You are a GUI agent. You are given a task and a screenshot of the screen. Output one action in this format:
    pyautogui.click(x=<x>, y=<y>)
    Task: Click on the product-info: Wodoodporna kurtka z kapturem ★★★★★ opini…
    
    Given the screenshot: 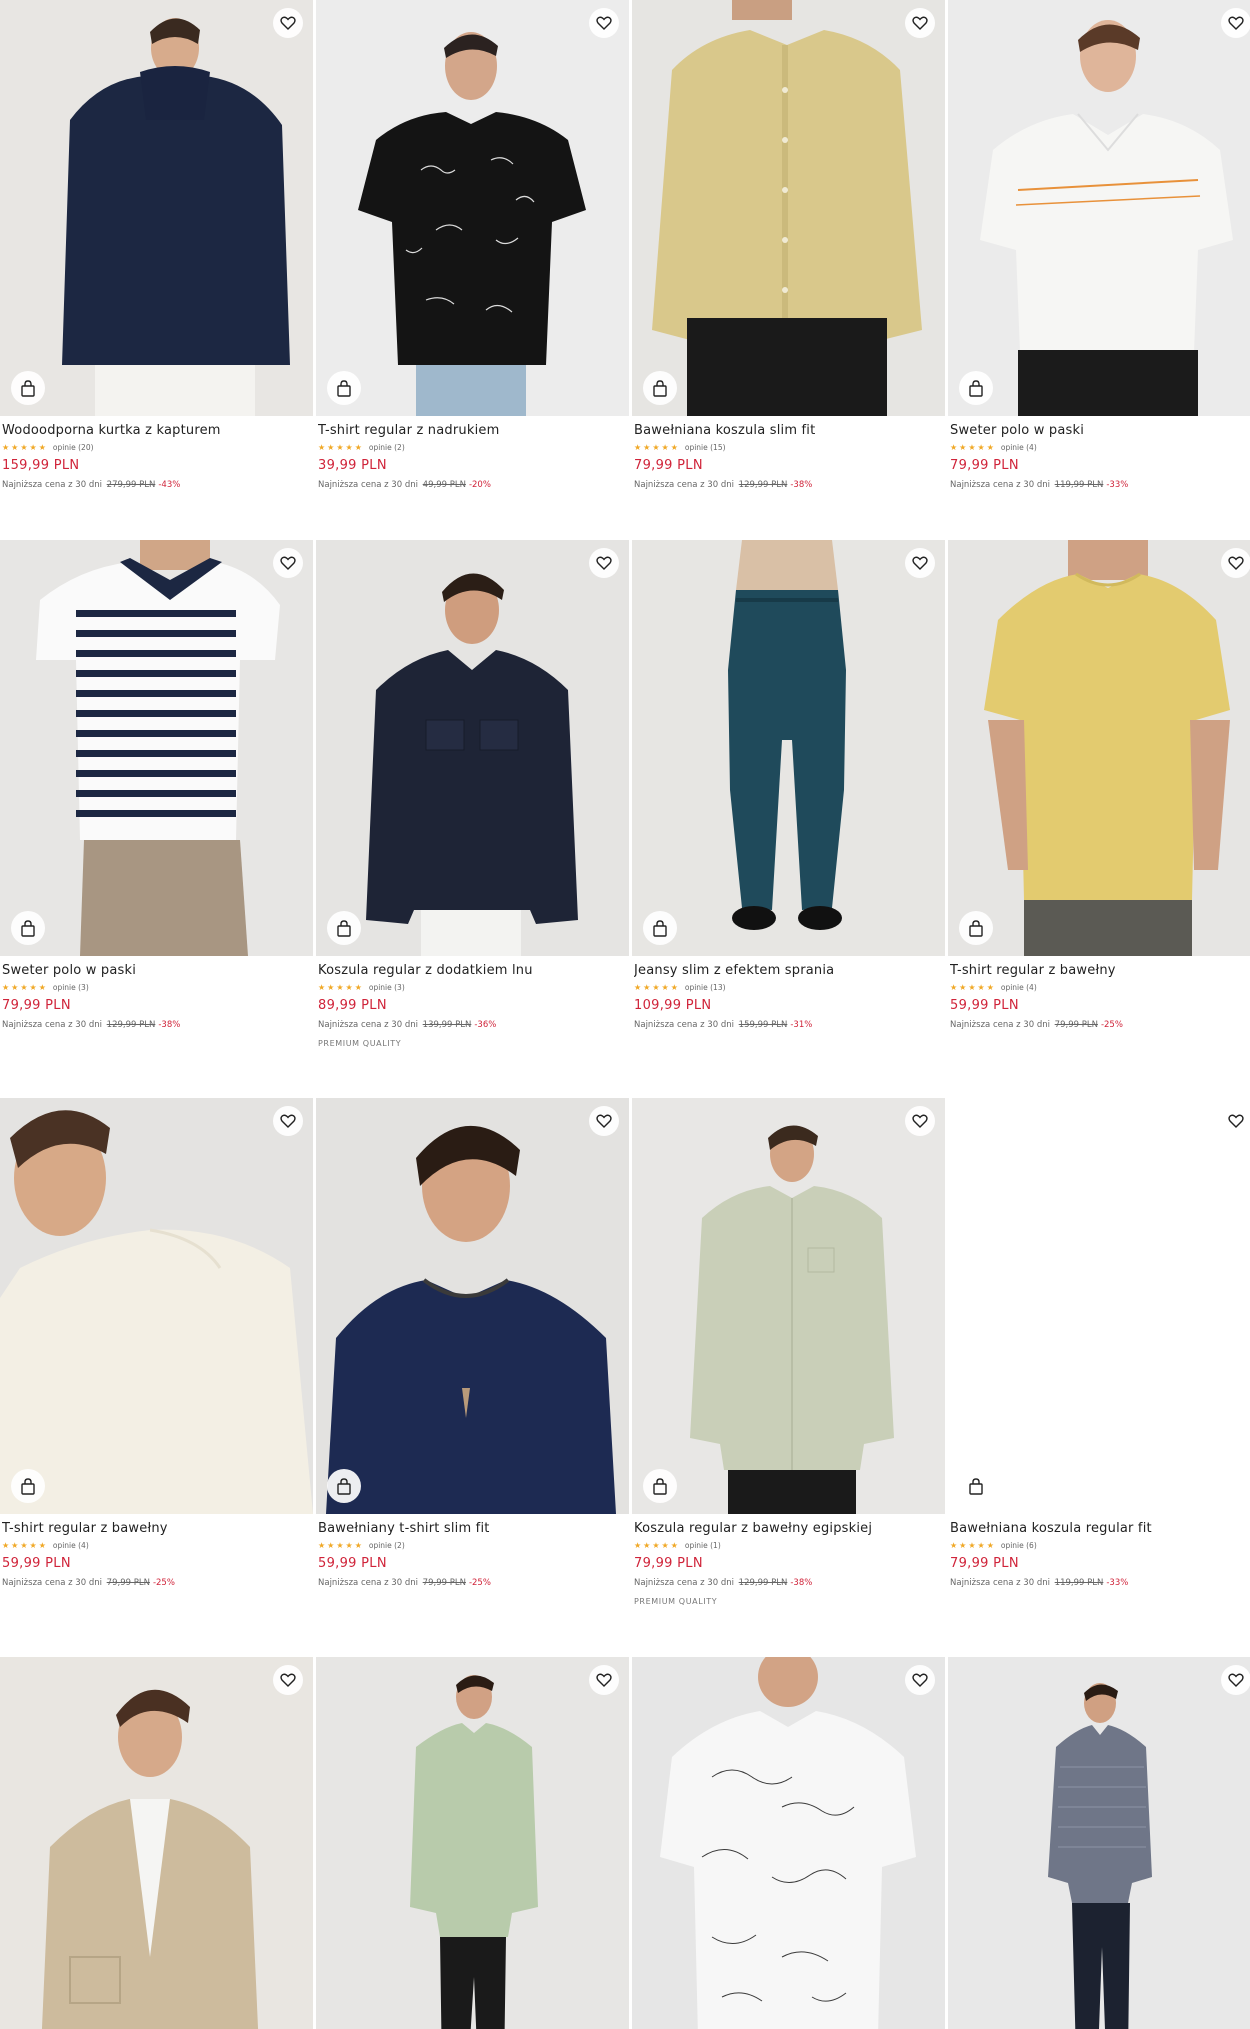 What is the action you would take?
    pyautogui.click(x=156, y=453)
    